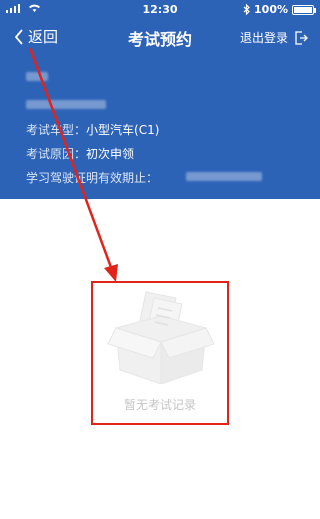  What do you see at coordinates (66, 104) in the screenshot?
I see `id-number-redacted` at bounding box center [66, 104].